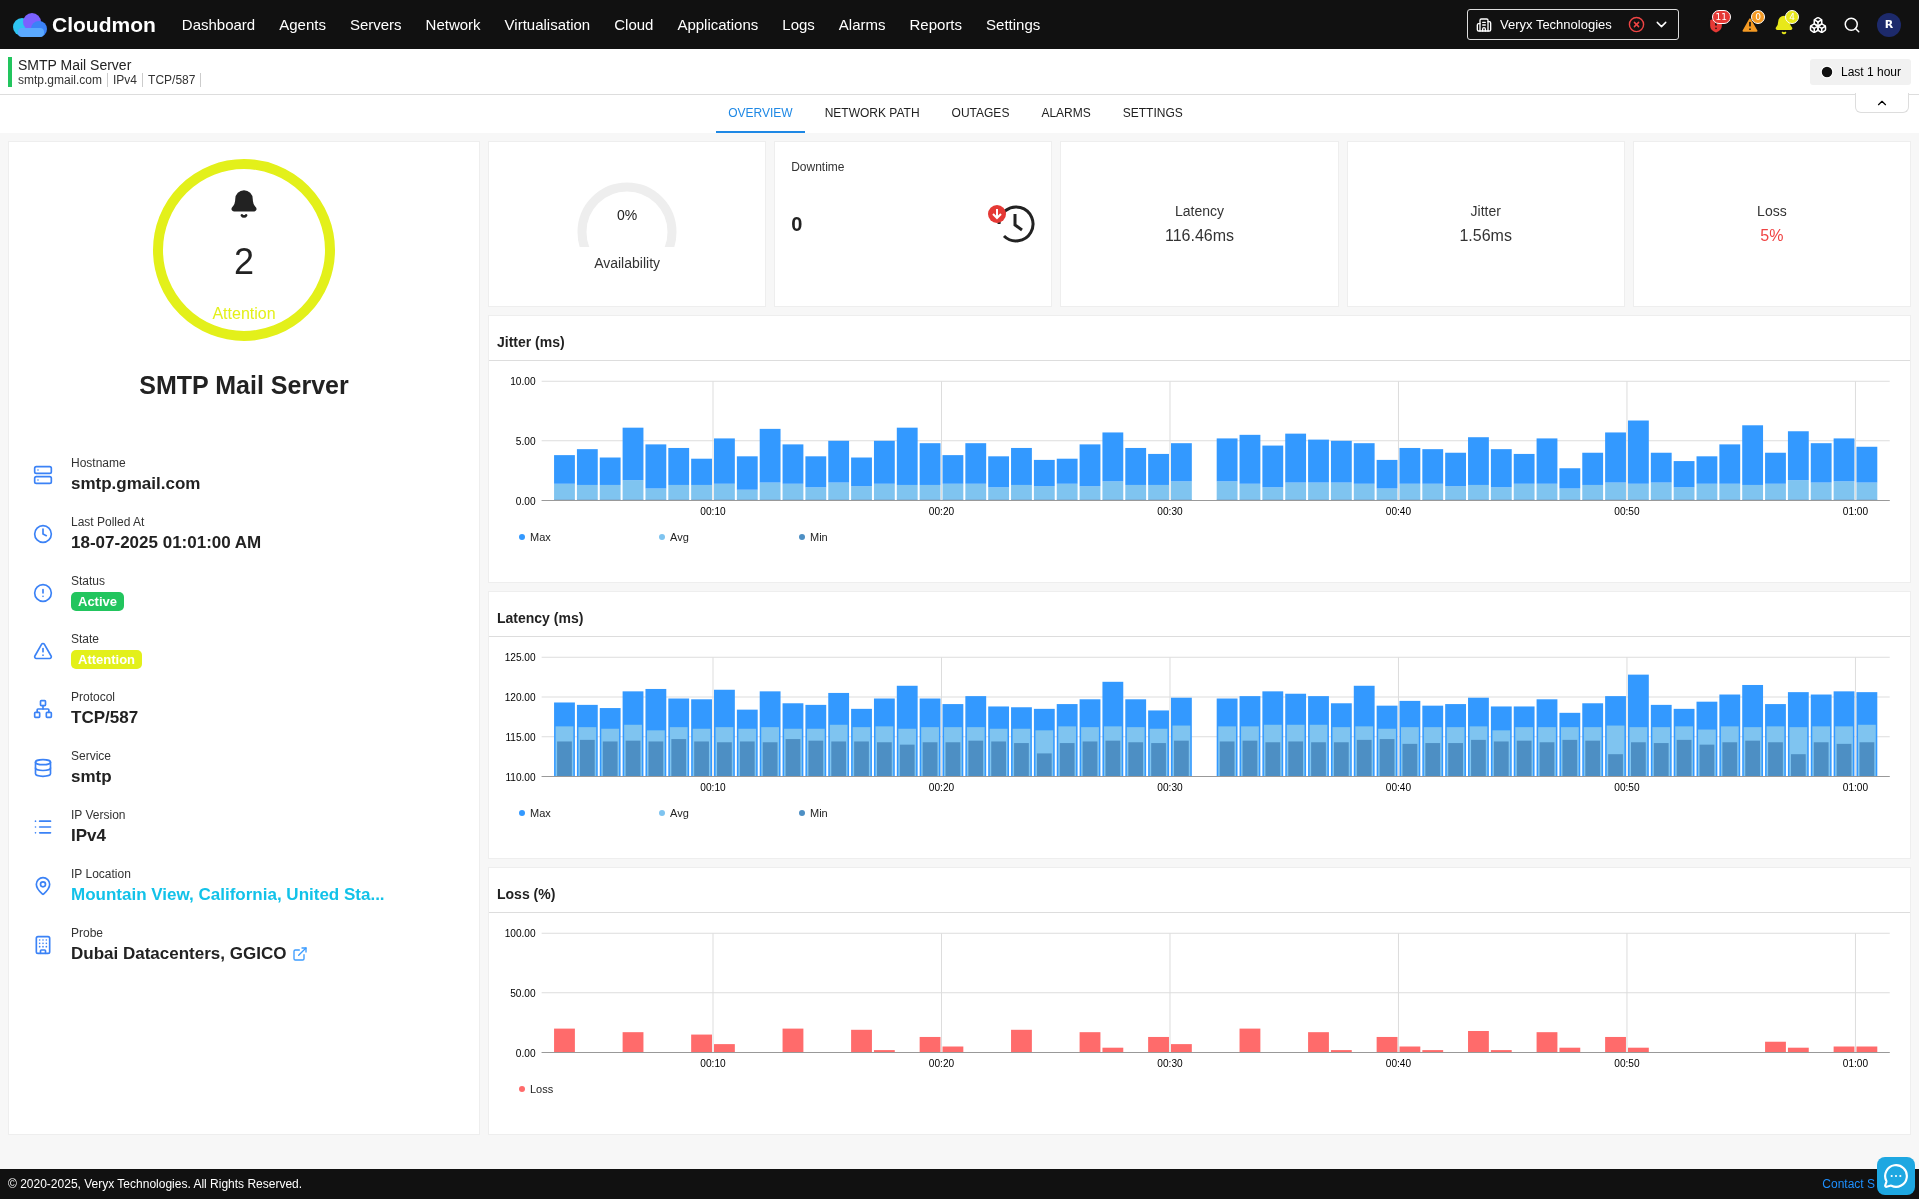 Image resolution: width=1919 pixels, height=1199 pixels. I want to click on alarm-count: 2, so click(244, 262).